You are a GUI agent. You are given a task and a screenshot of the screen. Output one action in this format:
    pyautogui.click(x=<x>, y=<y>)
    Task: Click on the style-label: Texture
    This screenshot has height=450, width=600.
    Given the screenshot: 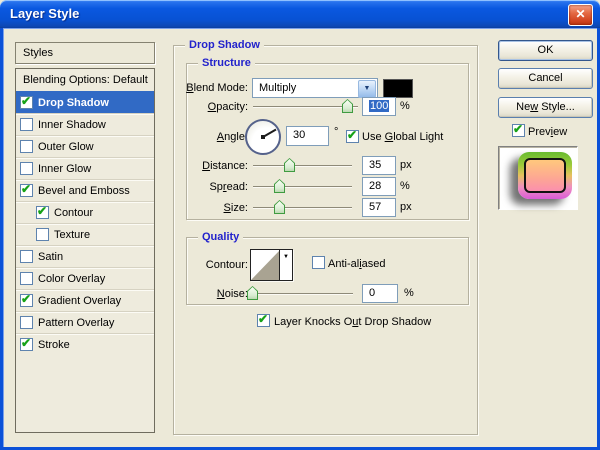 What is the action you would take?
    pyautogui.click(x=72, y=234)
    